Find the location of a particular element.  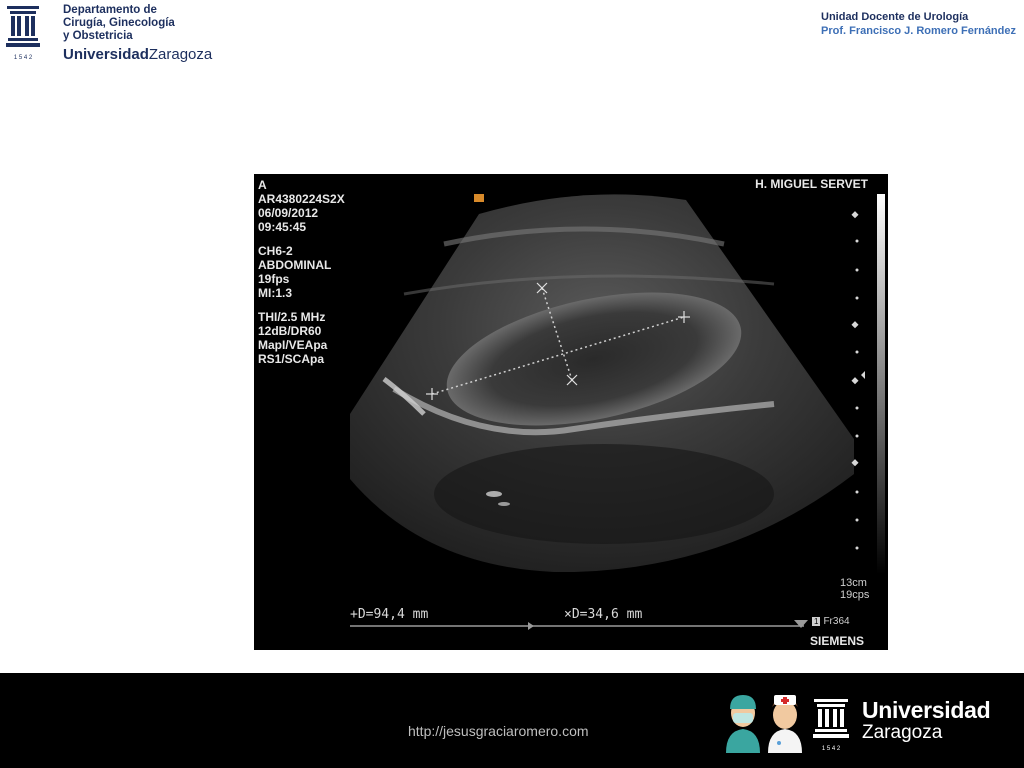

preset-label: ABDOMINAL is located at coordinates (295, 265).